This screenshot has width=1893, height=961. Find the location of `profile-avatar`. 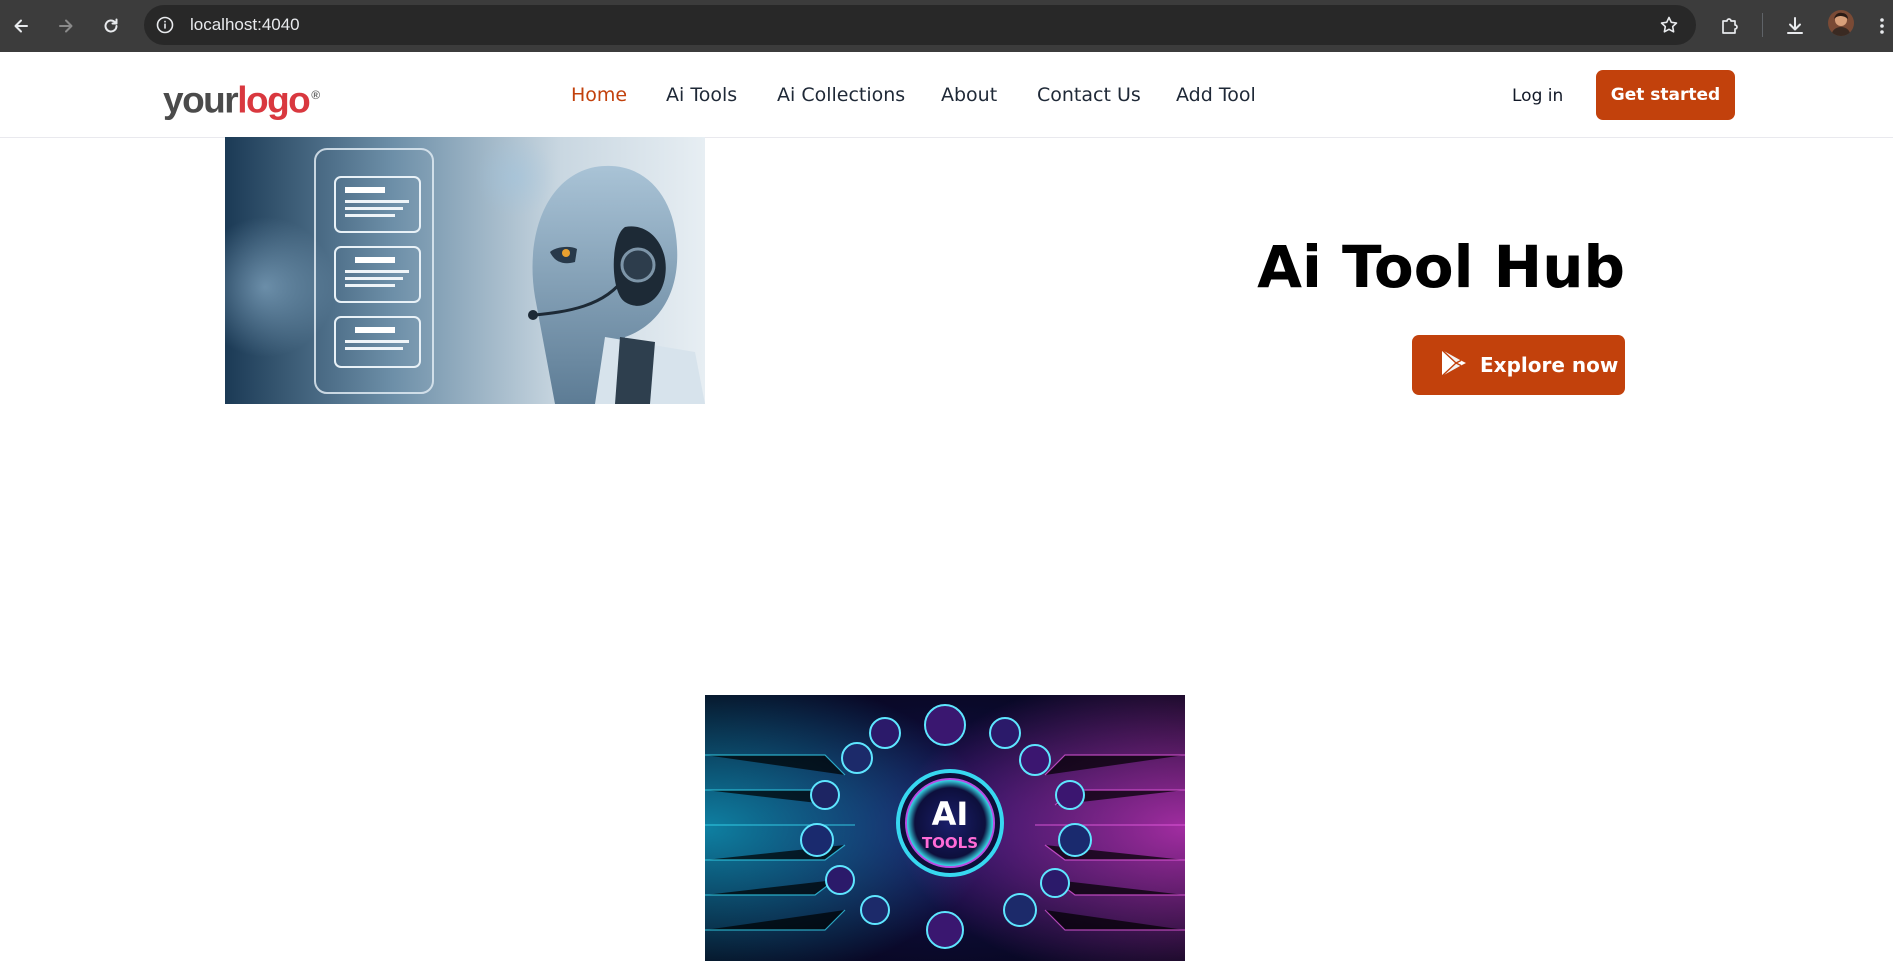

profile-avatar is located at coordinates (1841, 23).